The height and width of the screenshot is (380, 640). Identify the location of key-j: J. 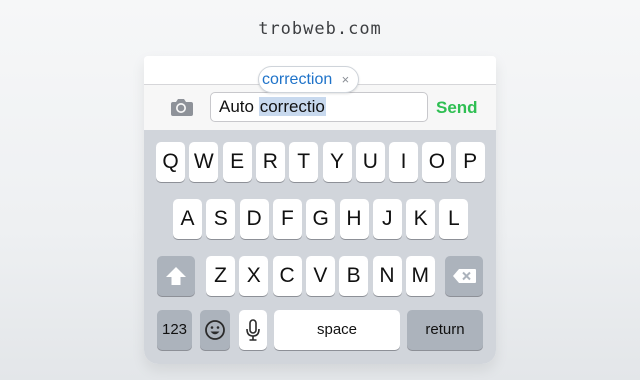
(387, 219).